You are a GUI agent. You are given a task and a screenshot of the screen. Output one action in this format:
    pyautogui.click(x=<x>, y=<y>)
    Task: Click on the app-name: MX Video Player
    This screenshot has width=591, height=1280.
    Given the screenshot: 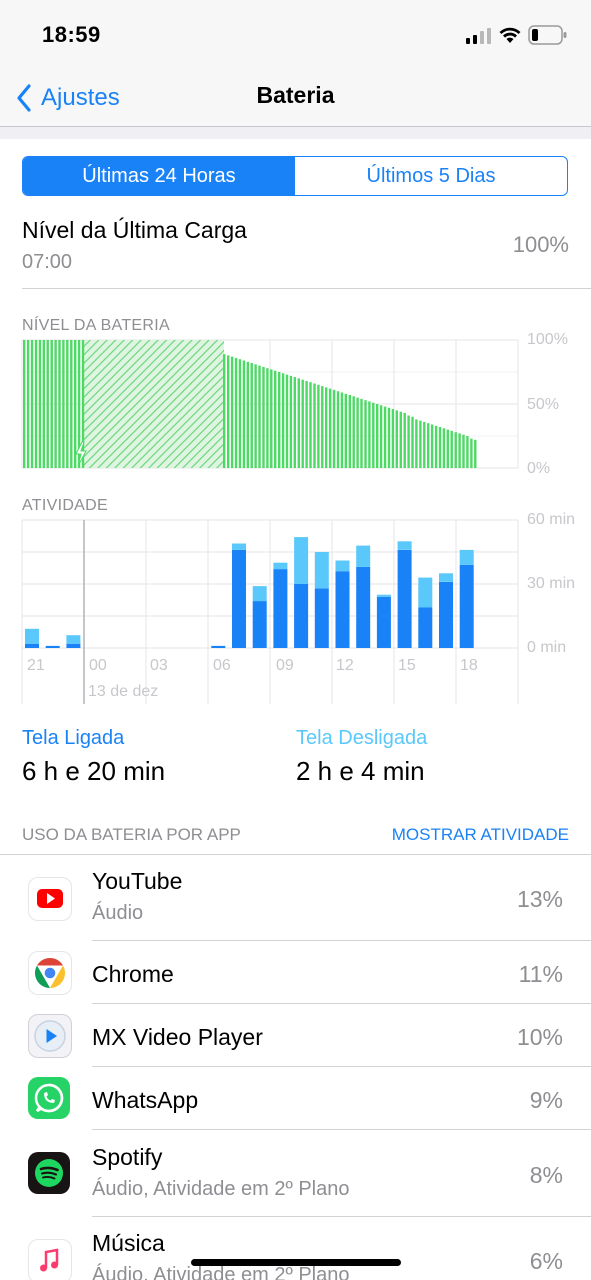 What is the action you would take?
    pyautogui.click(x=177, y=1037)
    